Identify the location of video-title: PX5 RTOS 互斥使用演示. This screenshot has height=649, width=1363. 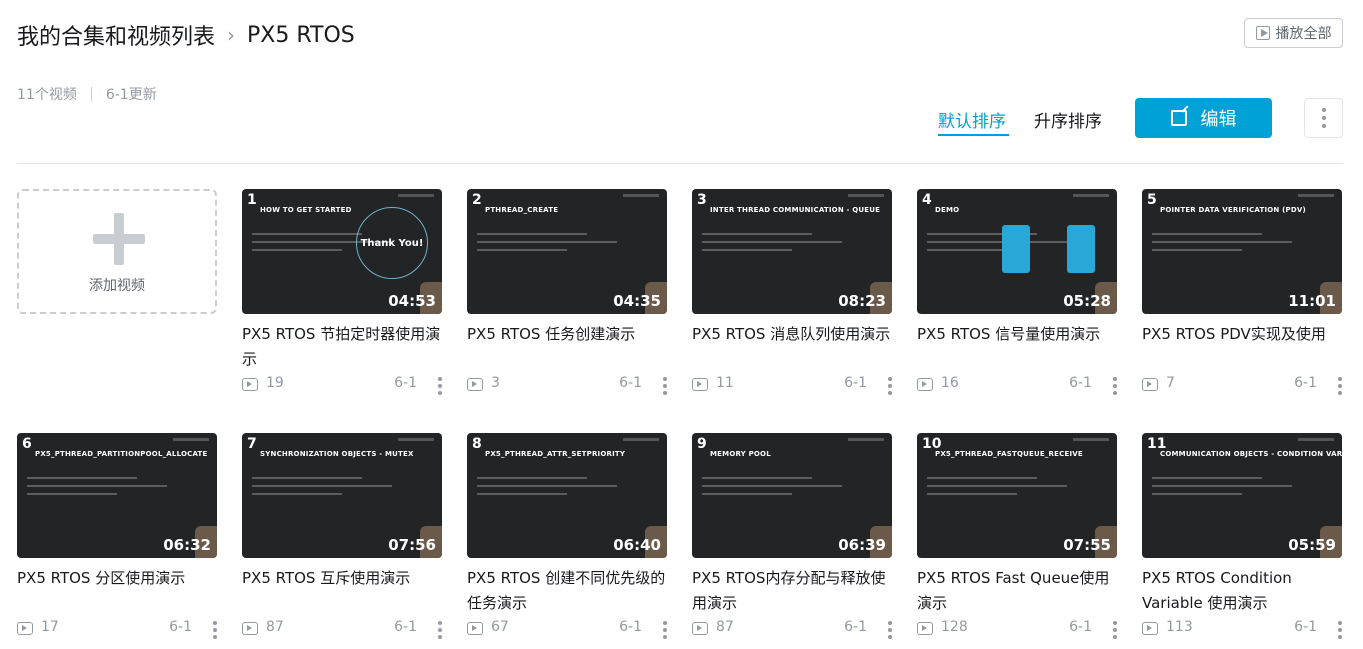
(342, 591).